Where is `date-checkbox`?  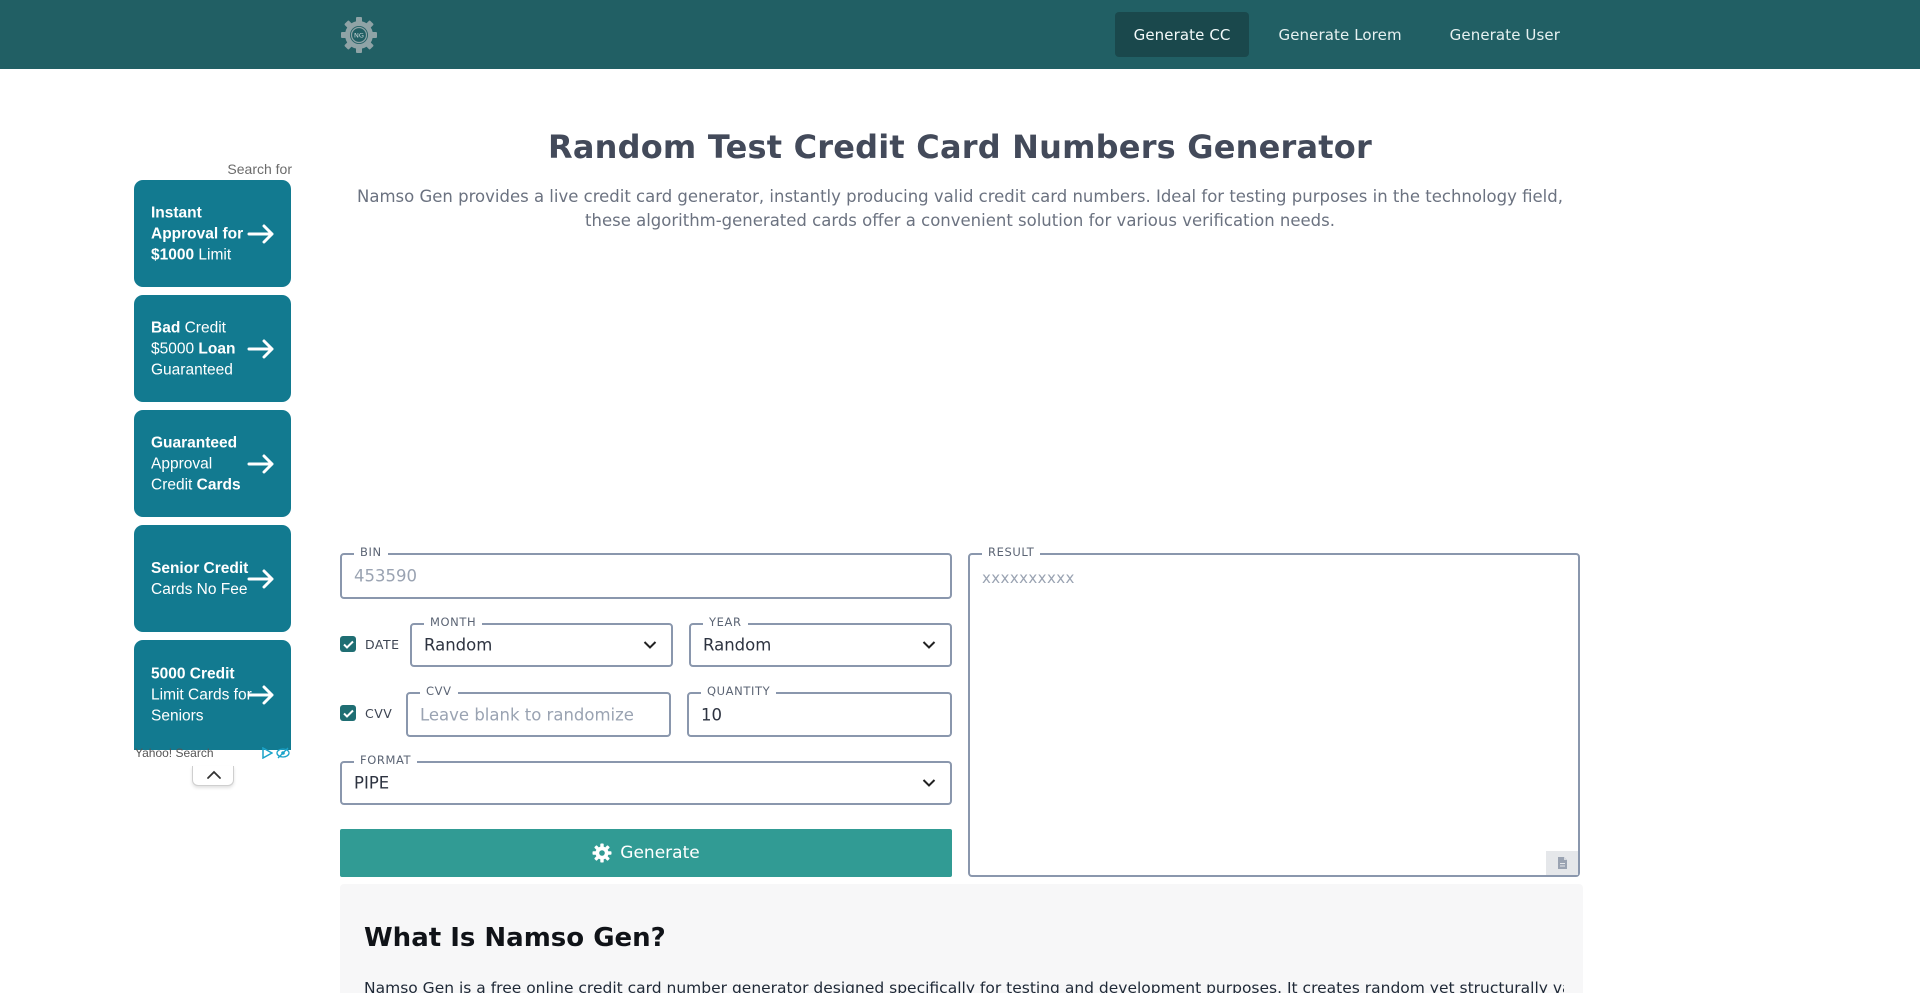
date-checkbox is located at coordinates (348, 644).